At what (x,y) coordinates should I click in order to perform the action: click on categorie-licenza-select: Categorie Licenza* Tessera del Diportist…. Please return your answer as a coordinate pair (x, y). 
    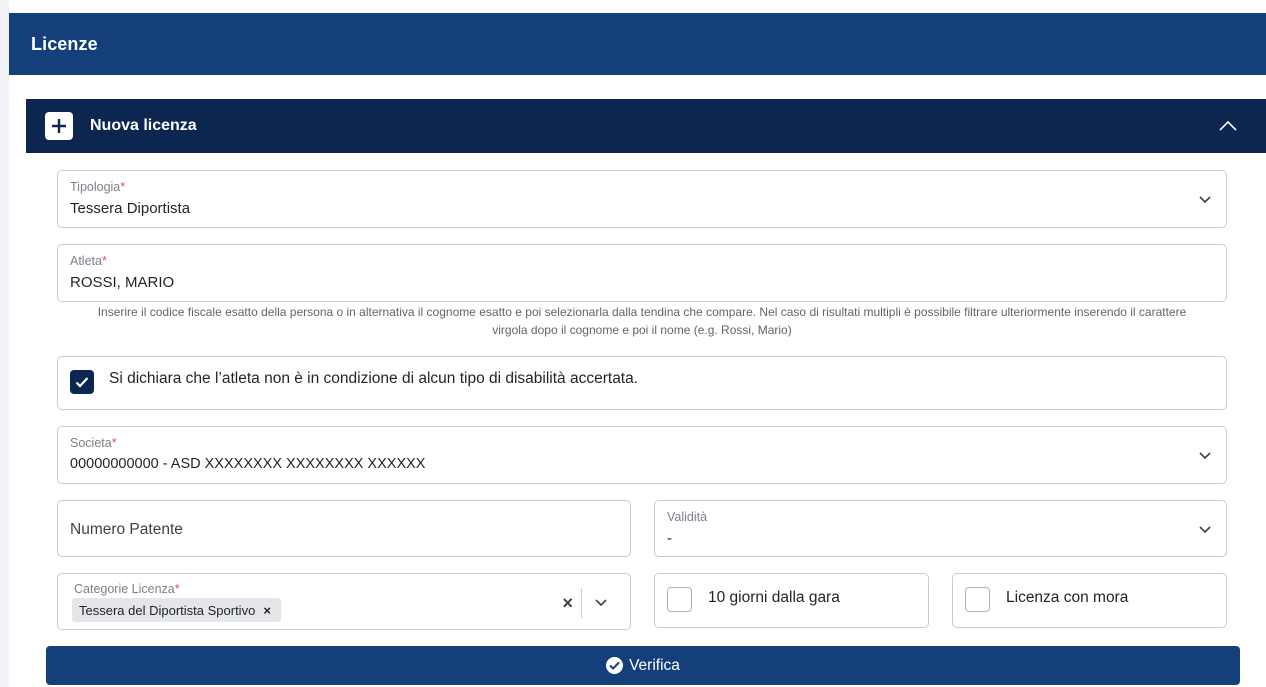
    Looking at the image, I should click on (344, 601).